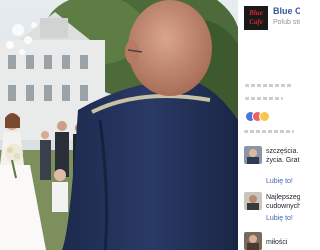 This screenshot has width=320, height=250. What do you see at coordinates (283, 197) in the screenshot?
I see `comment-text: Najlepszeg` at bounding box center [283, 197].